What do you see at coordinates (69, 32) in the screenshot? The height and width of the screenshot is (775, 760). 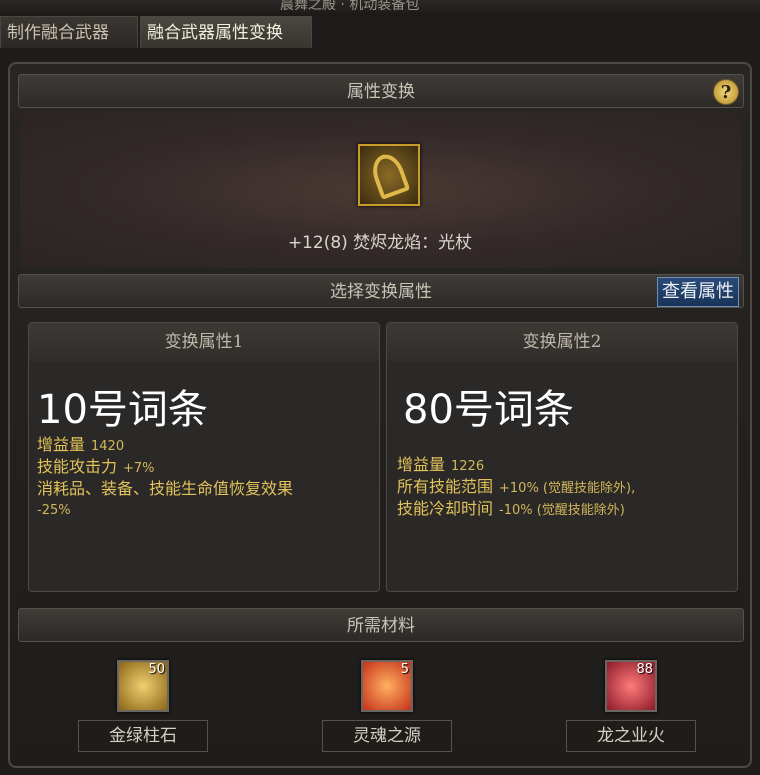 I see `tab-make-fusion-weapon: 制作融合武器` at bounding box center [69, 32].